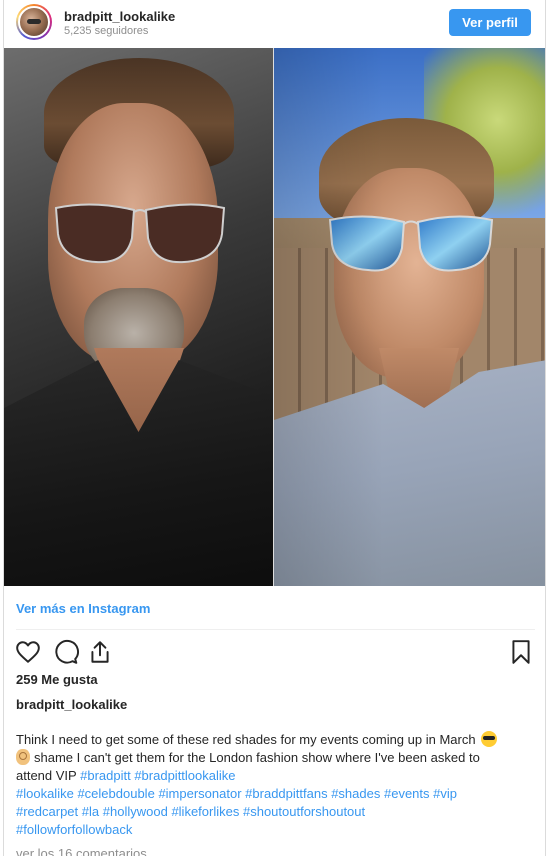 The height and width of the screenshot is (856, 549). What do you see at coordinates (71, 704) in the screenshot?
I see `caption-username: bradpitt_lookalike` at bounding box center [71, 704].